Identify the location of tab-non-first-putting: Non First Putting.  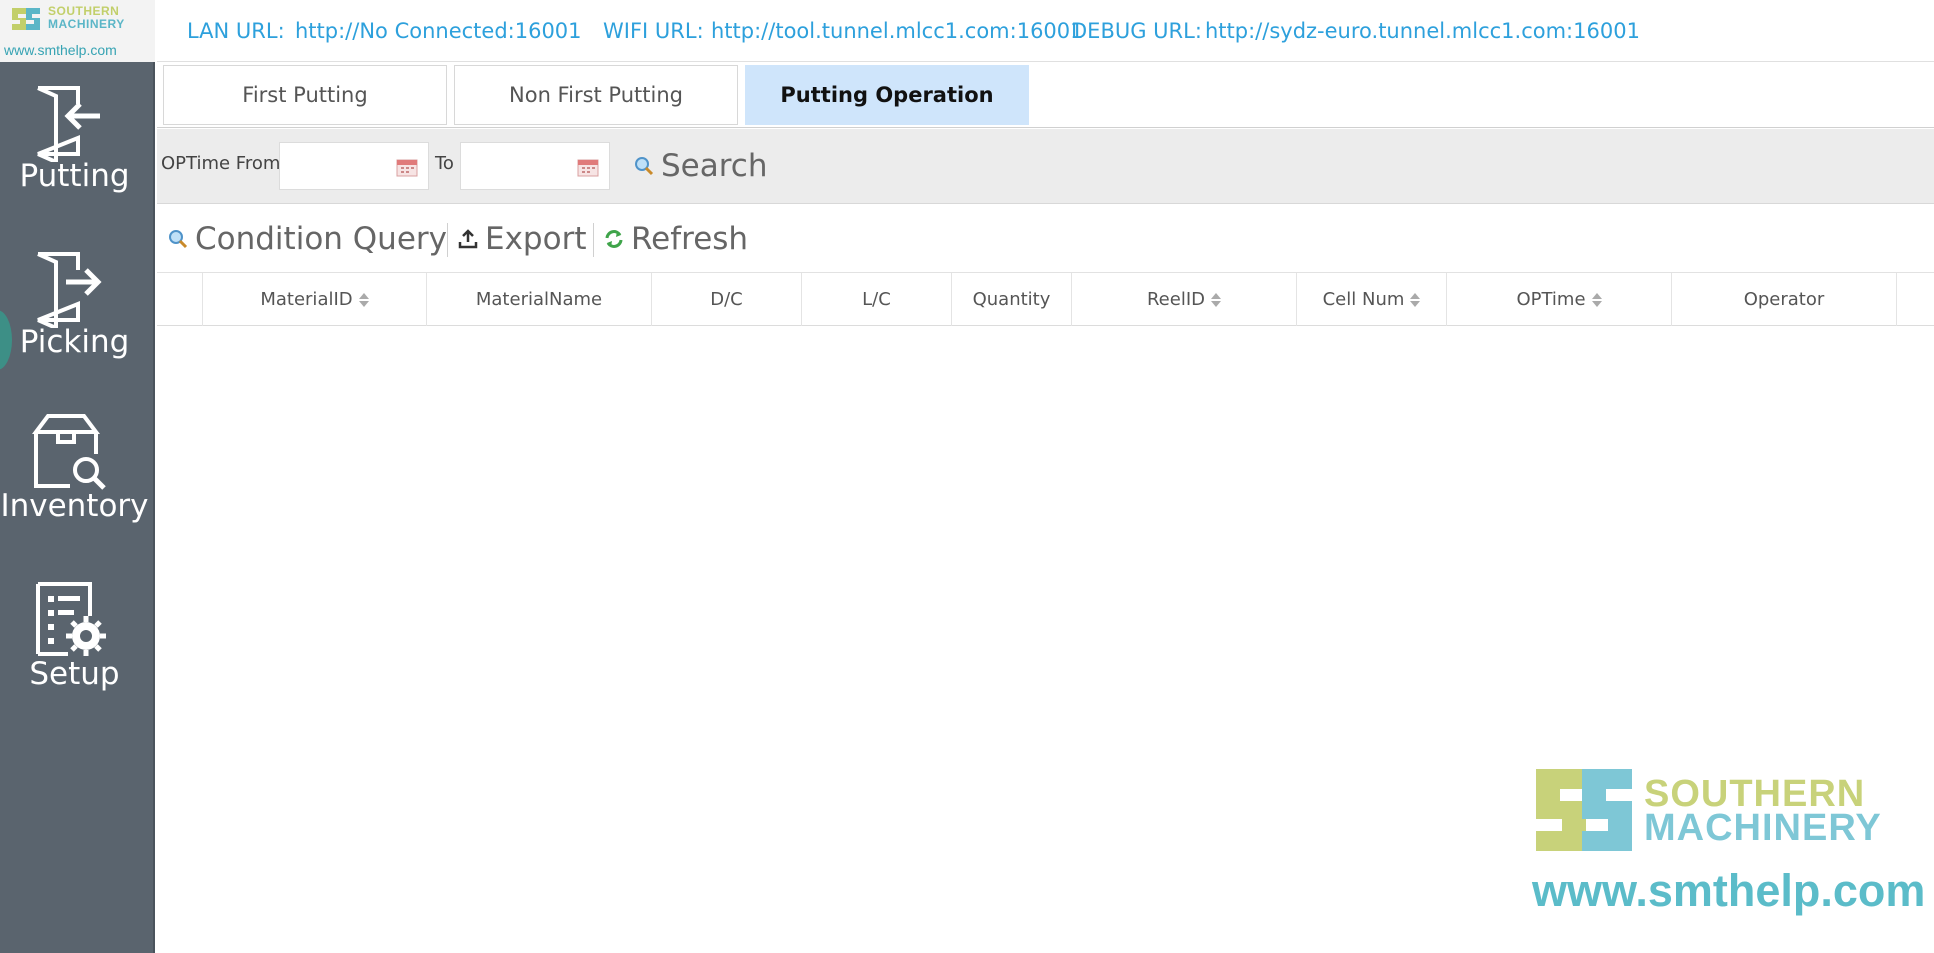
(596, 95).